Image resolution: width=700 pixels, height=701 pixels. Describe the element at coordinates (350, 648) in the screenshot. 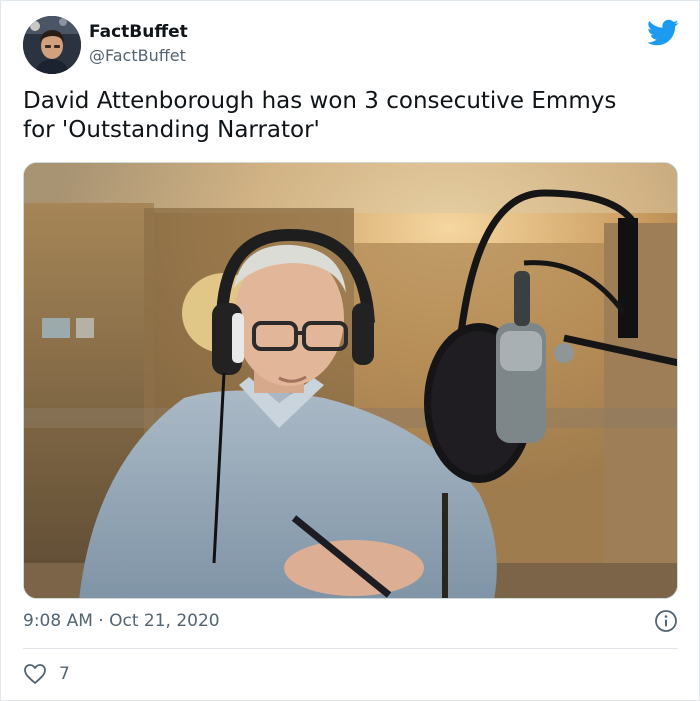

I see `divider` at that location.